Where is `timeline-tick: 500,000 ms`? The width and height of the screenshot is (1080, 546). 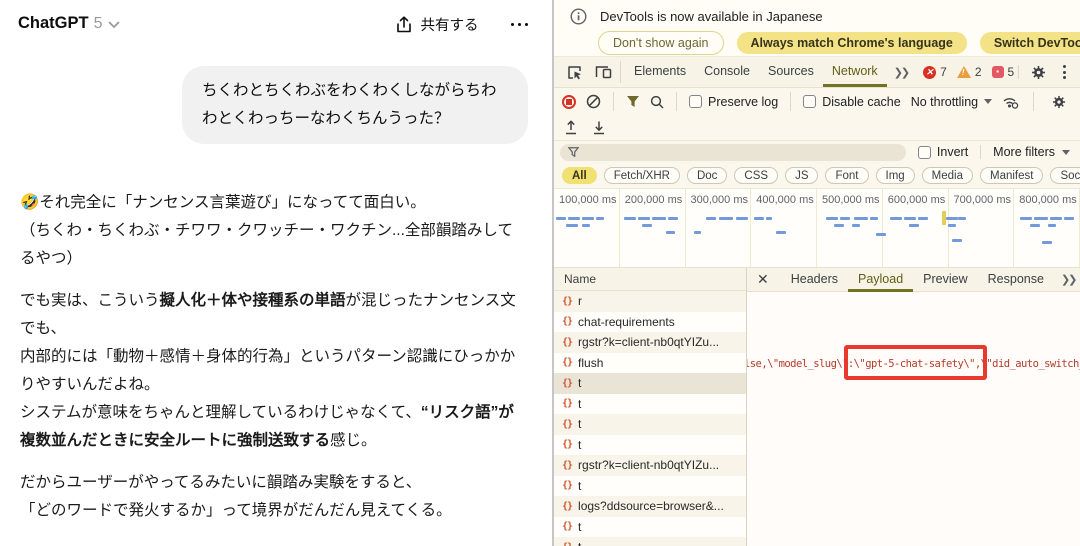 timeline-tick: 500,000 ms is located at coordinates (850, 228).